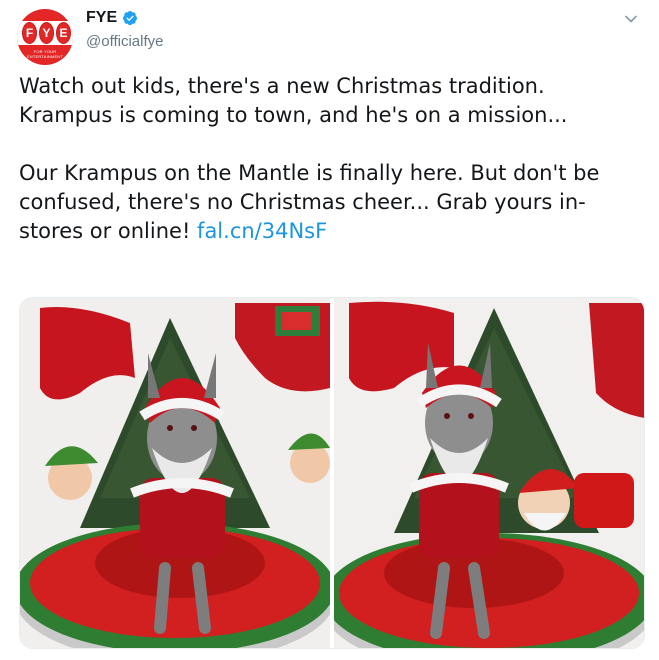 The image size is (659, 660). I want to click on logo-letter-e: E, so click(63, 33).